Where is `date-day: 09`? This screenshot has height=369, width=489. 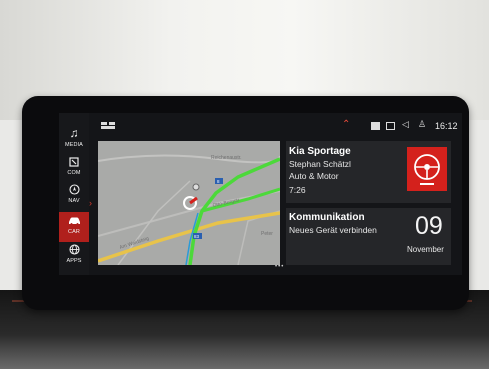
date-day: 09 is located at coordinates (429, 226).